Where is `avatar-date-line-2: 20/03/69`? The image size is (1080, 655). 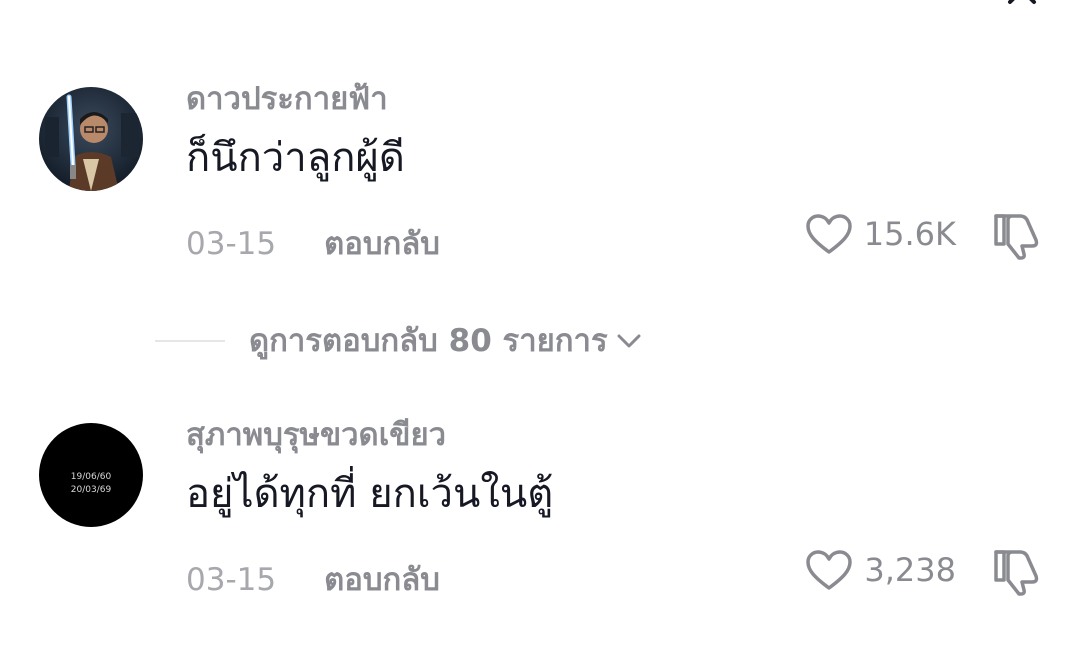
avatar-date-line-2: 20/03/69 is located at coordinates (91, 490).